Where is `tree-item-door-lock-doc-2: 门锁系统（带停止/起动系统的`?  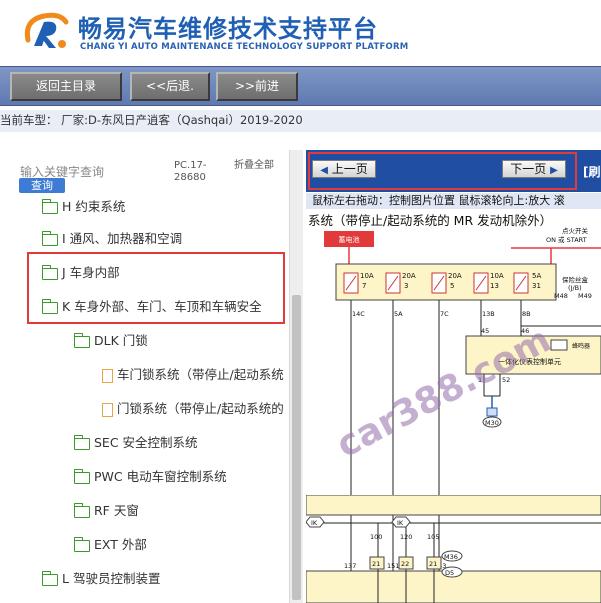 tree-item-door-lock-doc-2: 门锁系统（带停止/起动系统的 is located at coordinates (195, 409).